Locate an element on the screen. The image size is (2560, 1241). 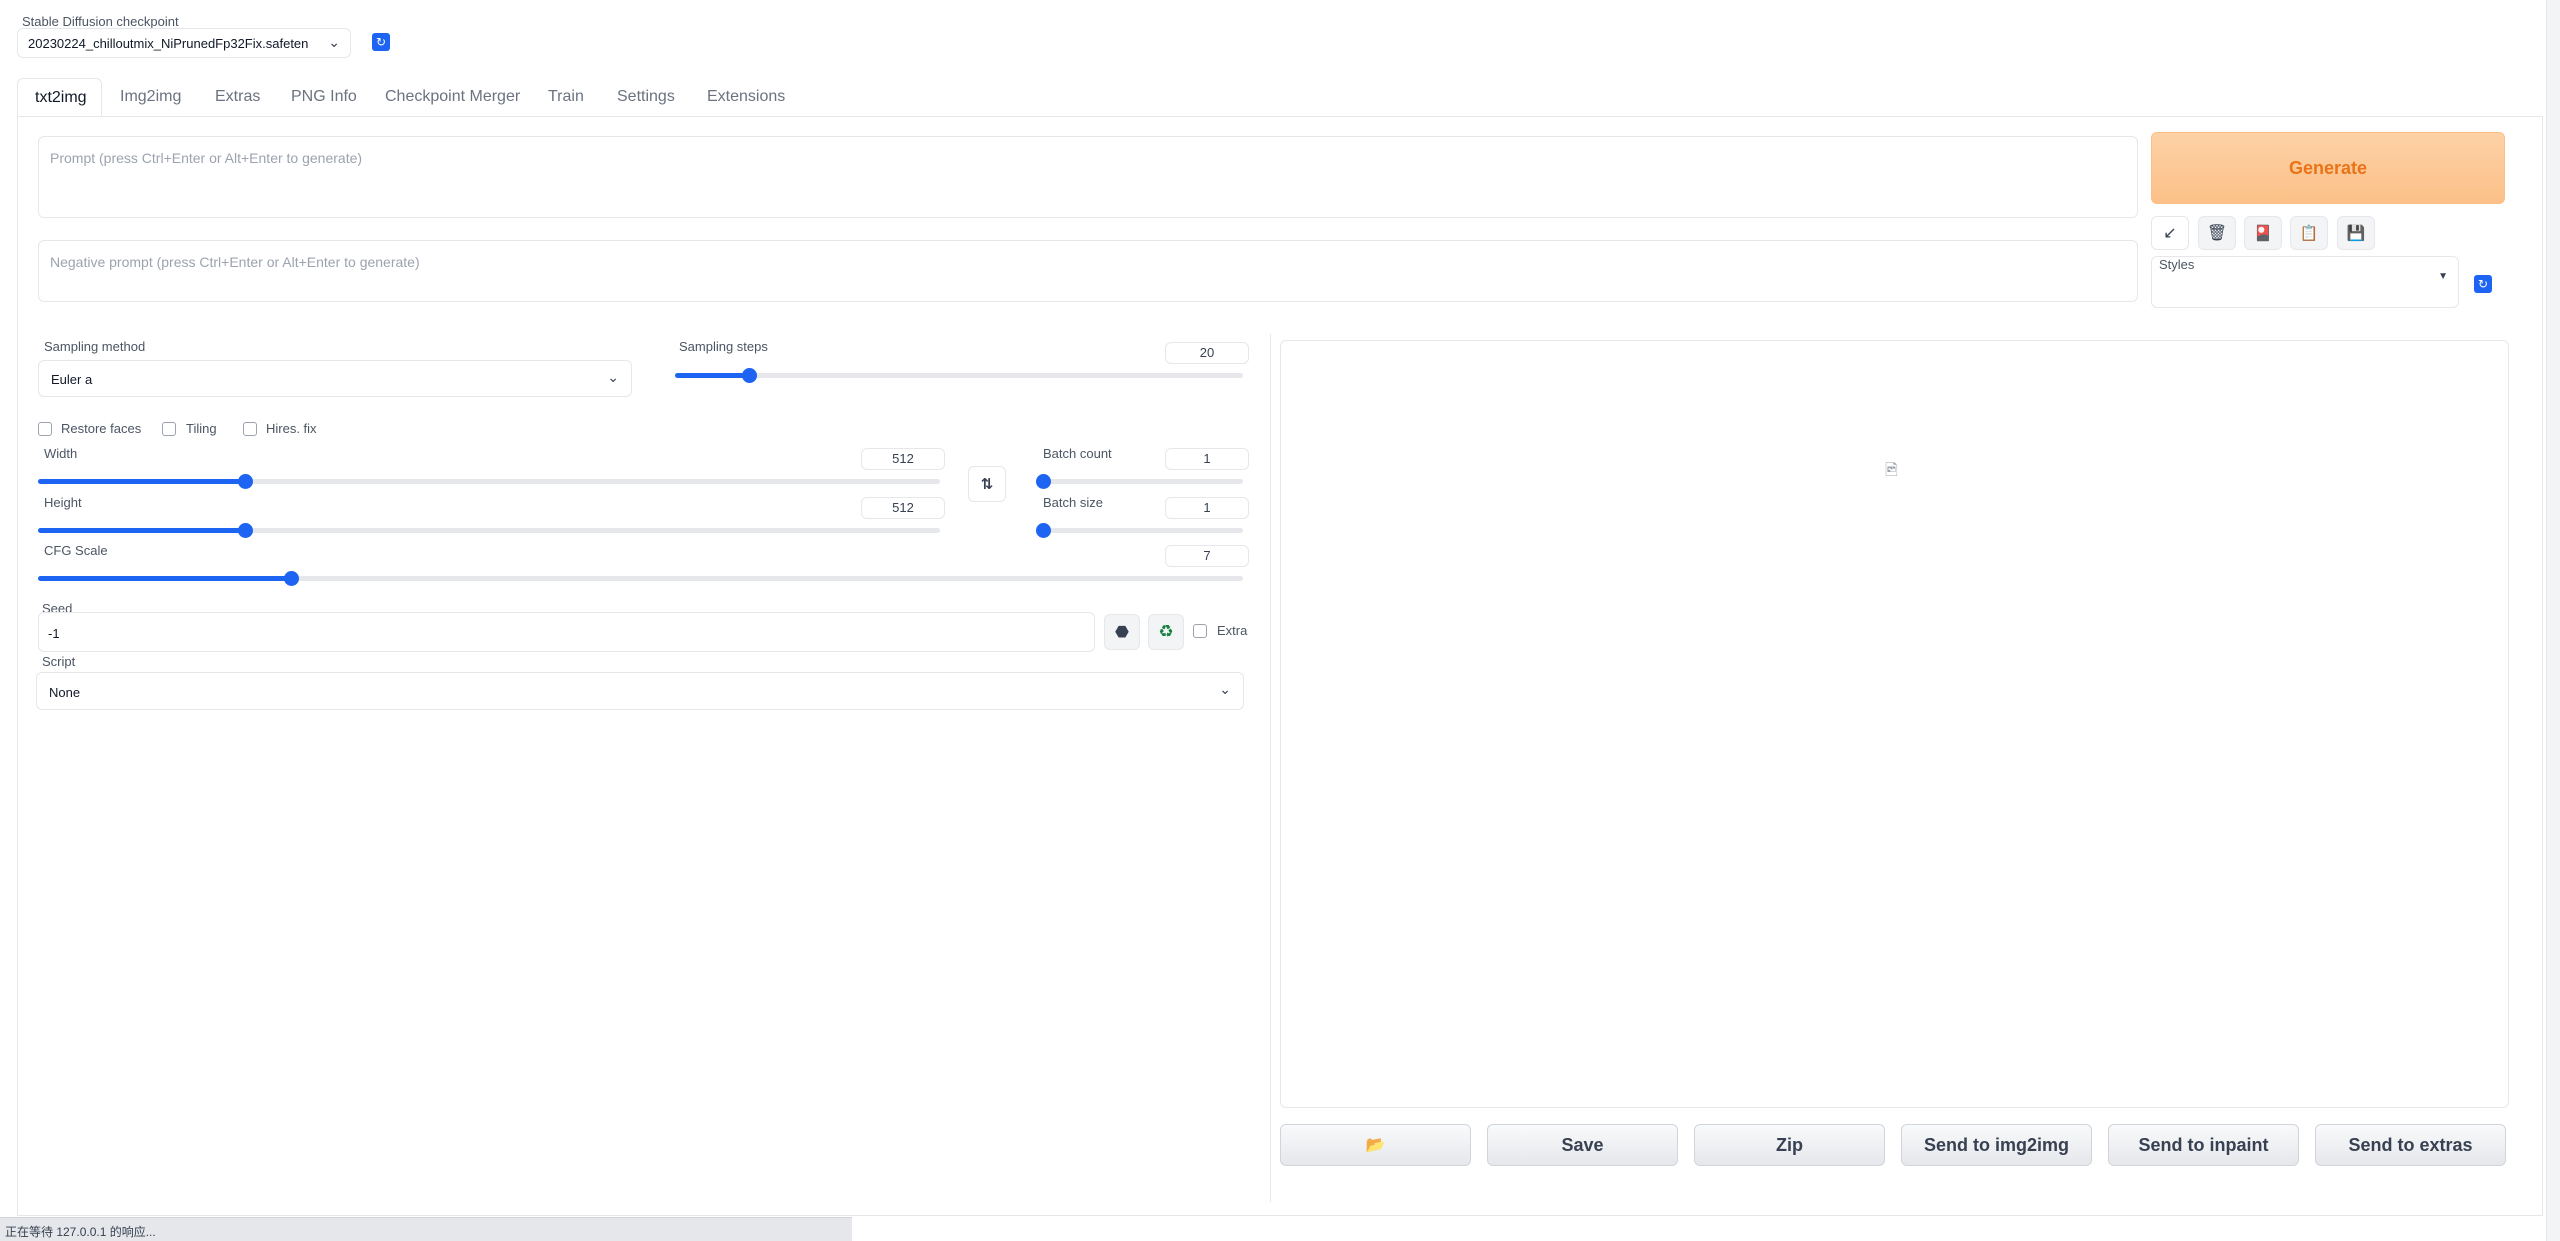
sampling-method-dropdown: Euler a ⌄ is located at coordinates (335, 378).